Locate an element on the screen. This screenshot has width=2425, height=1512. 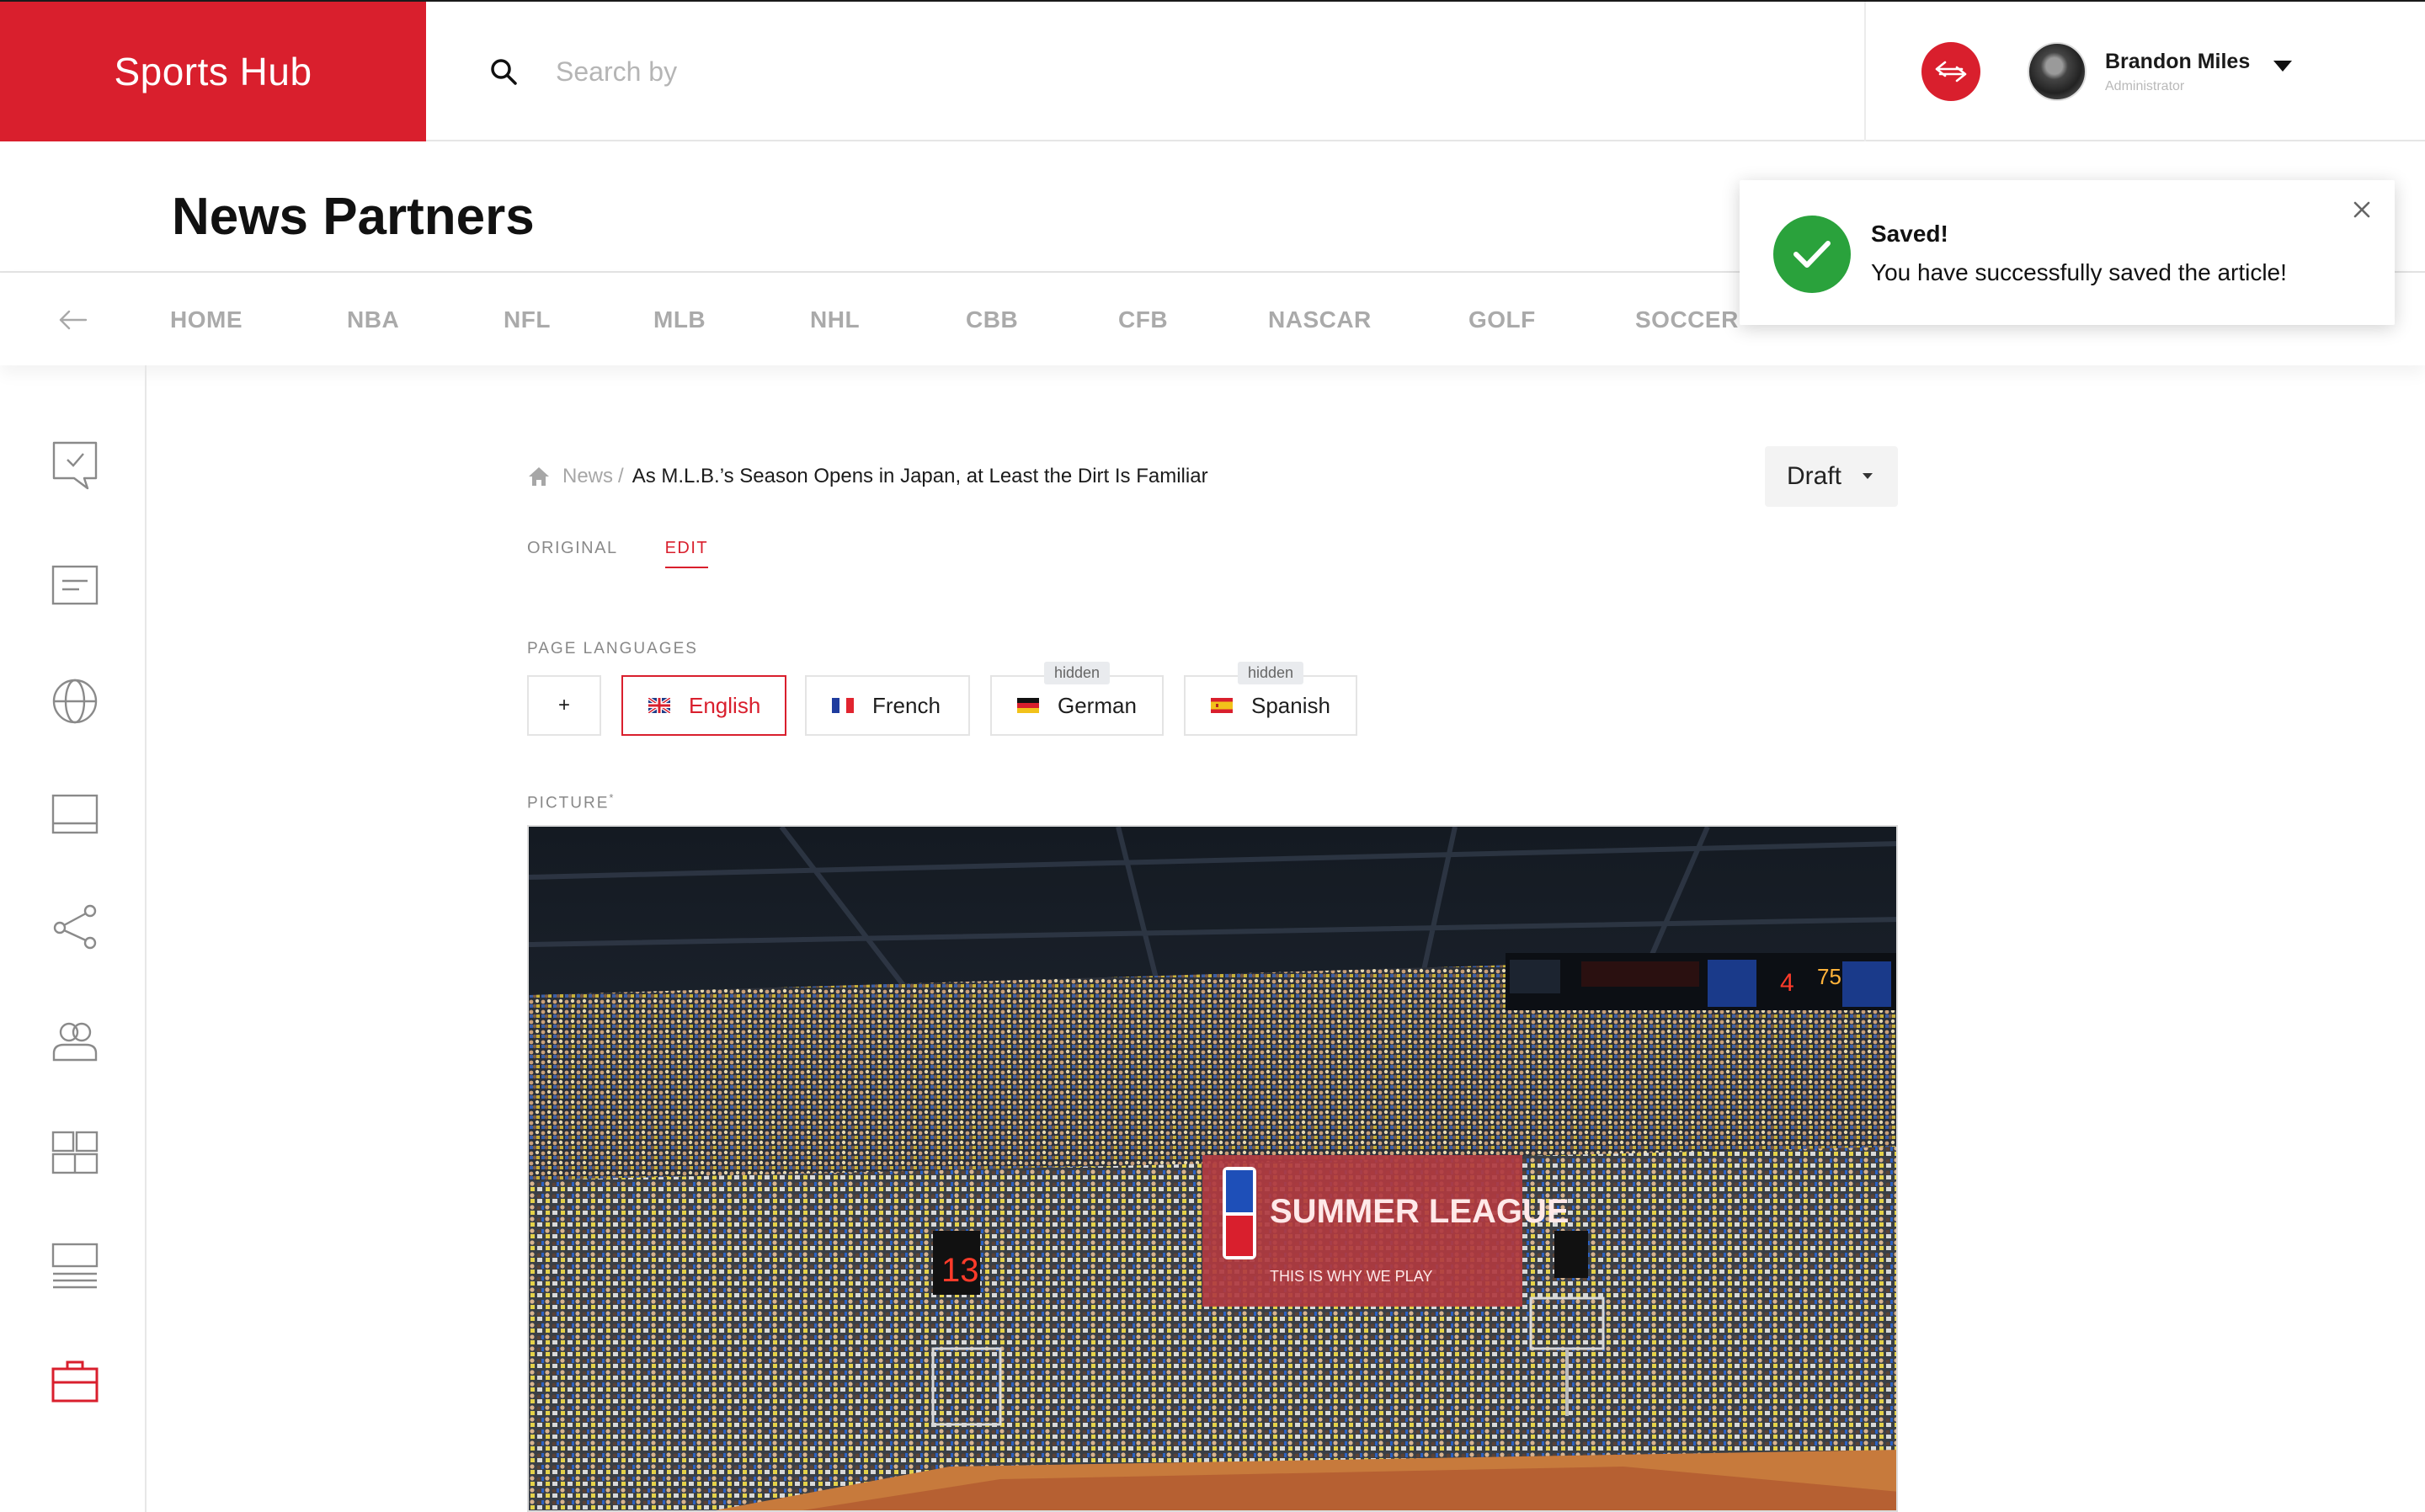
shot-clock: 13 is located at coordinates (960, 1270).